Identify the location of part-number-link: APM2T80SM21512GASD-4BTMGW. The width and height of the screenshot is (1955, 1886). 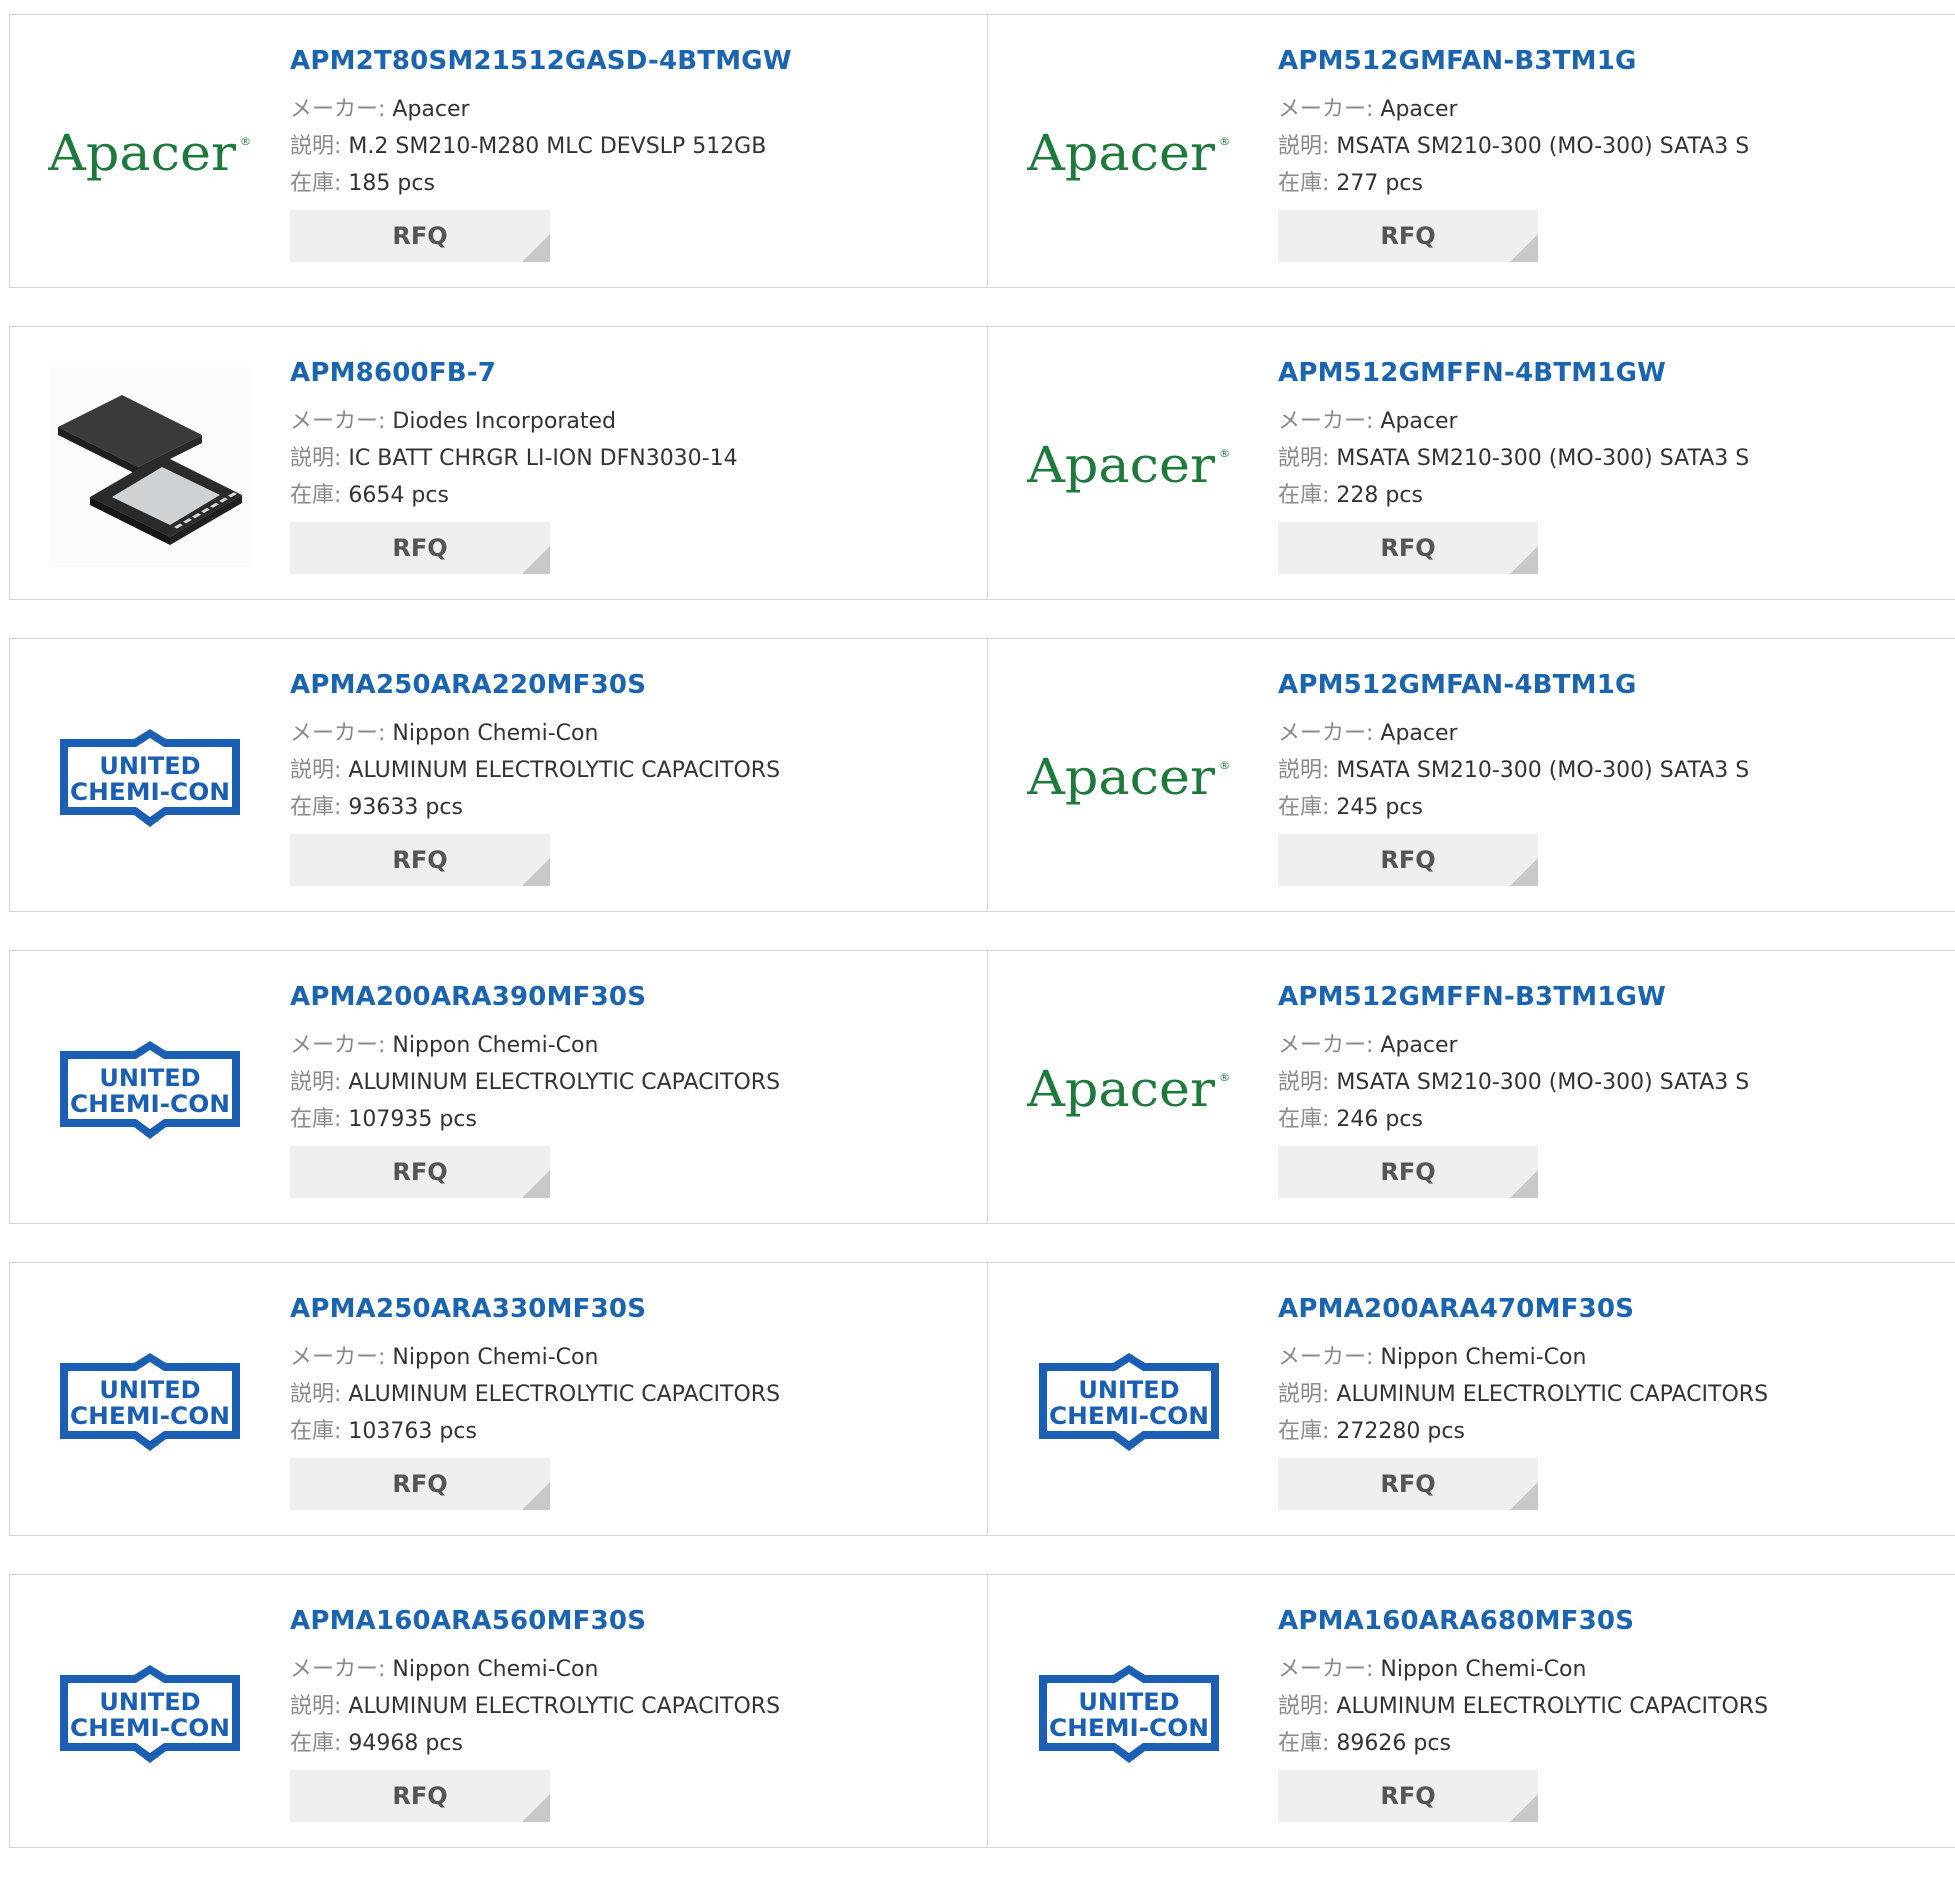
(541, 61).